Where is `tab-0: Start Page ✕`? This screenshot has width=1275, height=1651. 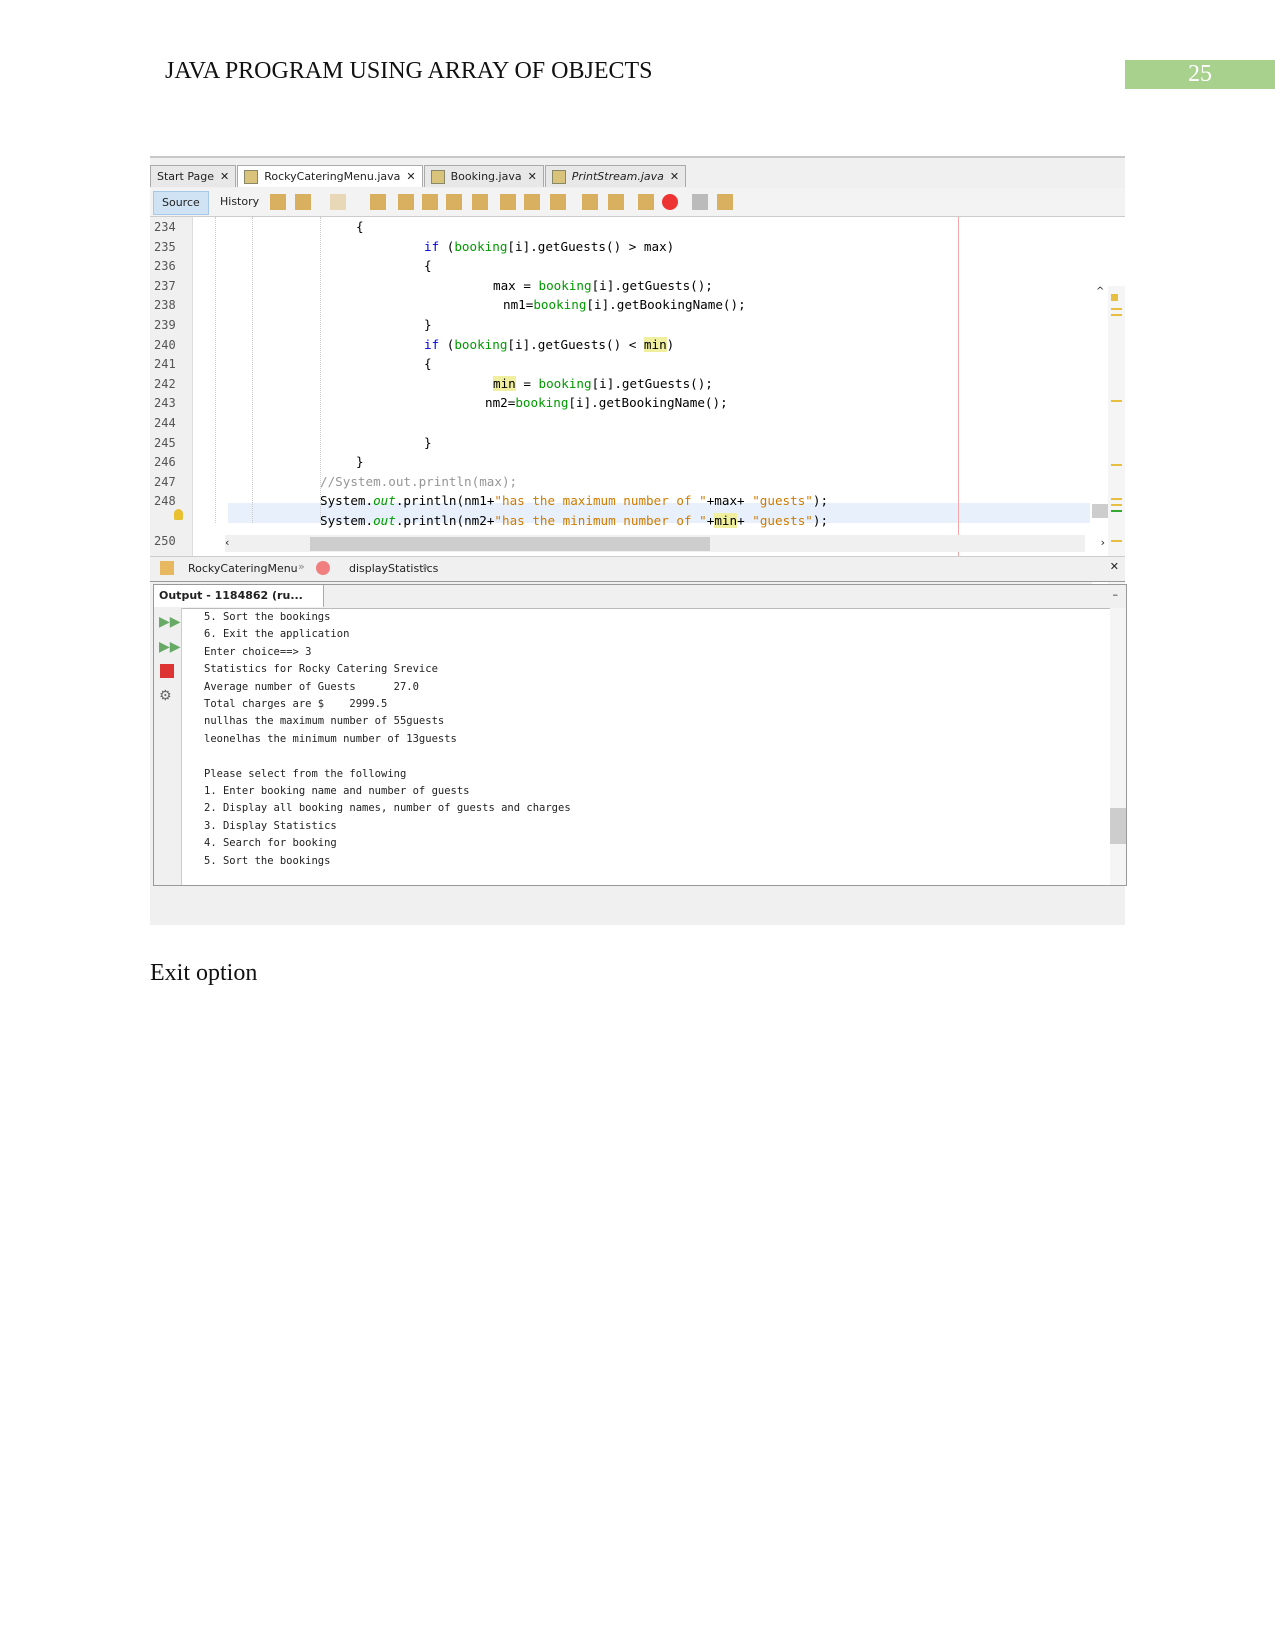 tab-0: Start Page ✕ is located at coordinates (193, 176).